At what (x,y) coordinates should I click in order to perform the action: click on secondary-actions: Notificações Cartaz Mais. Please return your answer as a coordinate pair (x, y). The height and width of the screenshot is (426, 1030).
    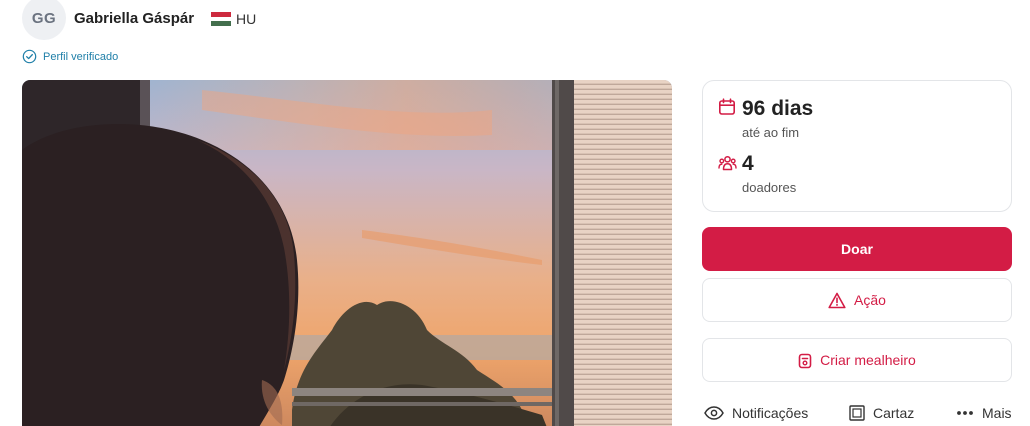
    Looking at the image, I should click on (866, 413).